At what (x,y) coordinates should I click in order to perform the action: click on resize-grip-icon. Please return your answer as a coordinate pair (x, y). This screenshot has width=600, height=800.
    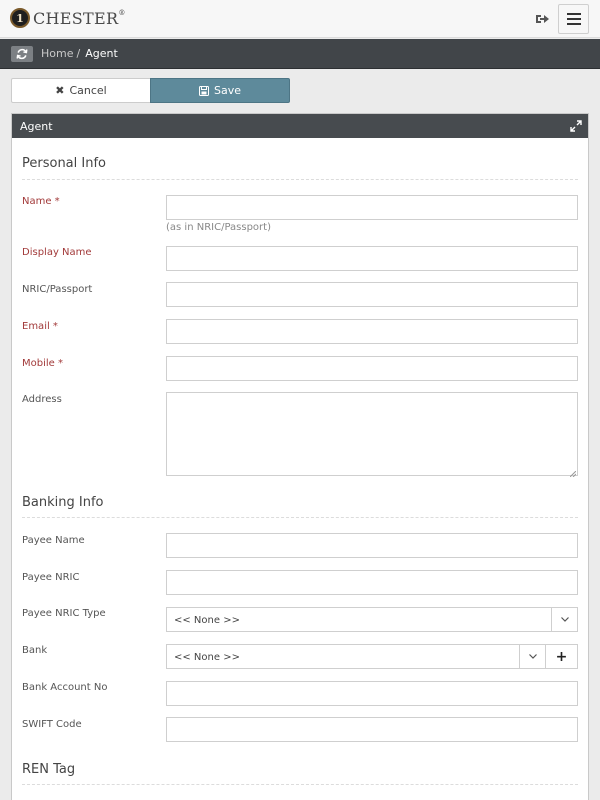
    Looking at the image, I should click on (573, 474).